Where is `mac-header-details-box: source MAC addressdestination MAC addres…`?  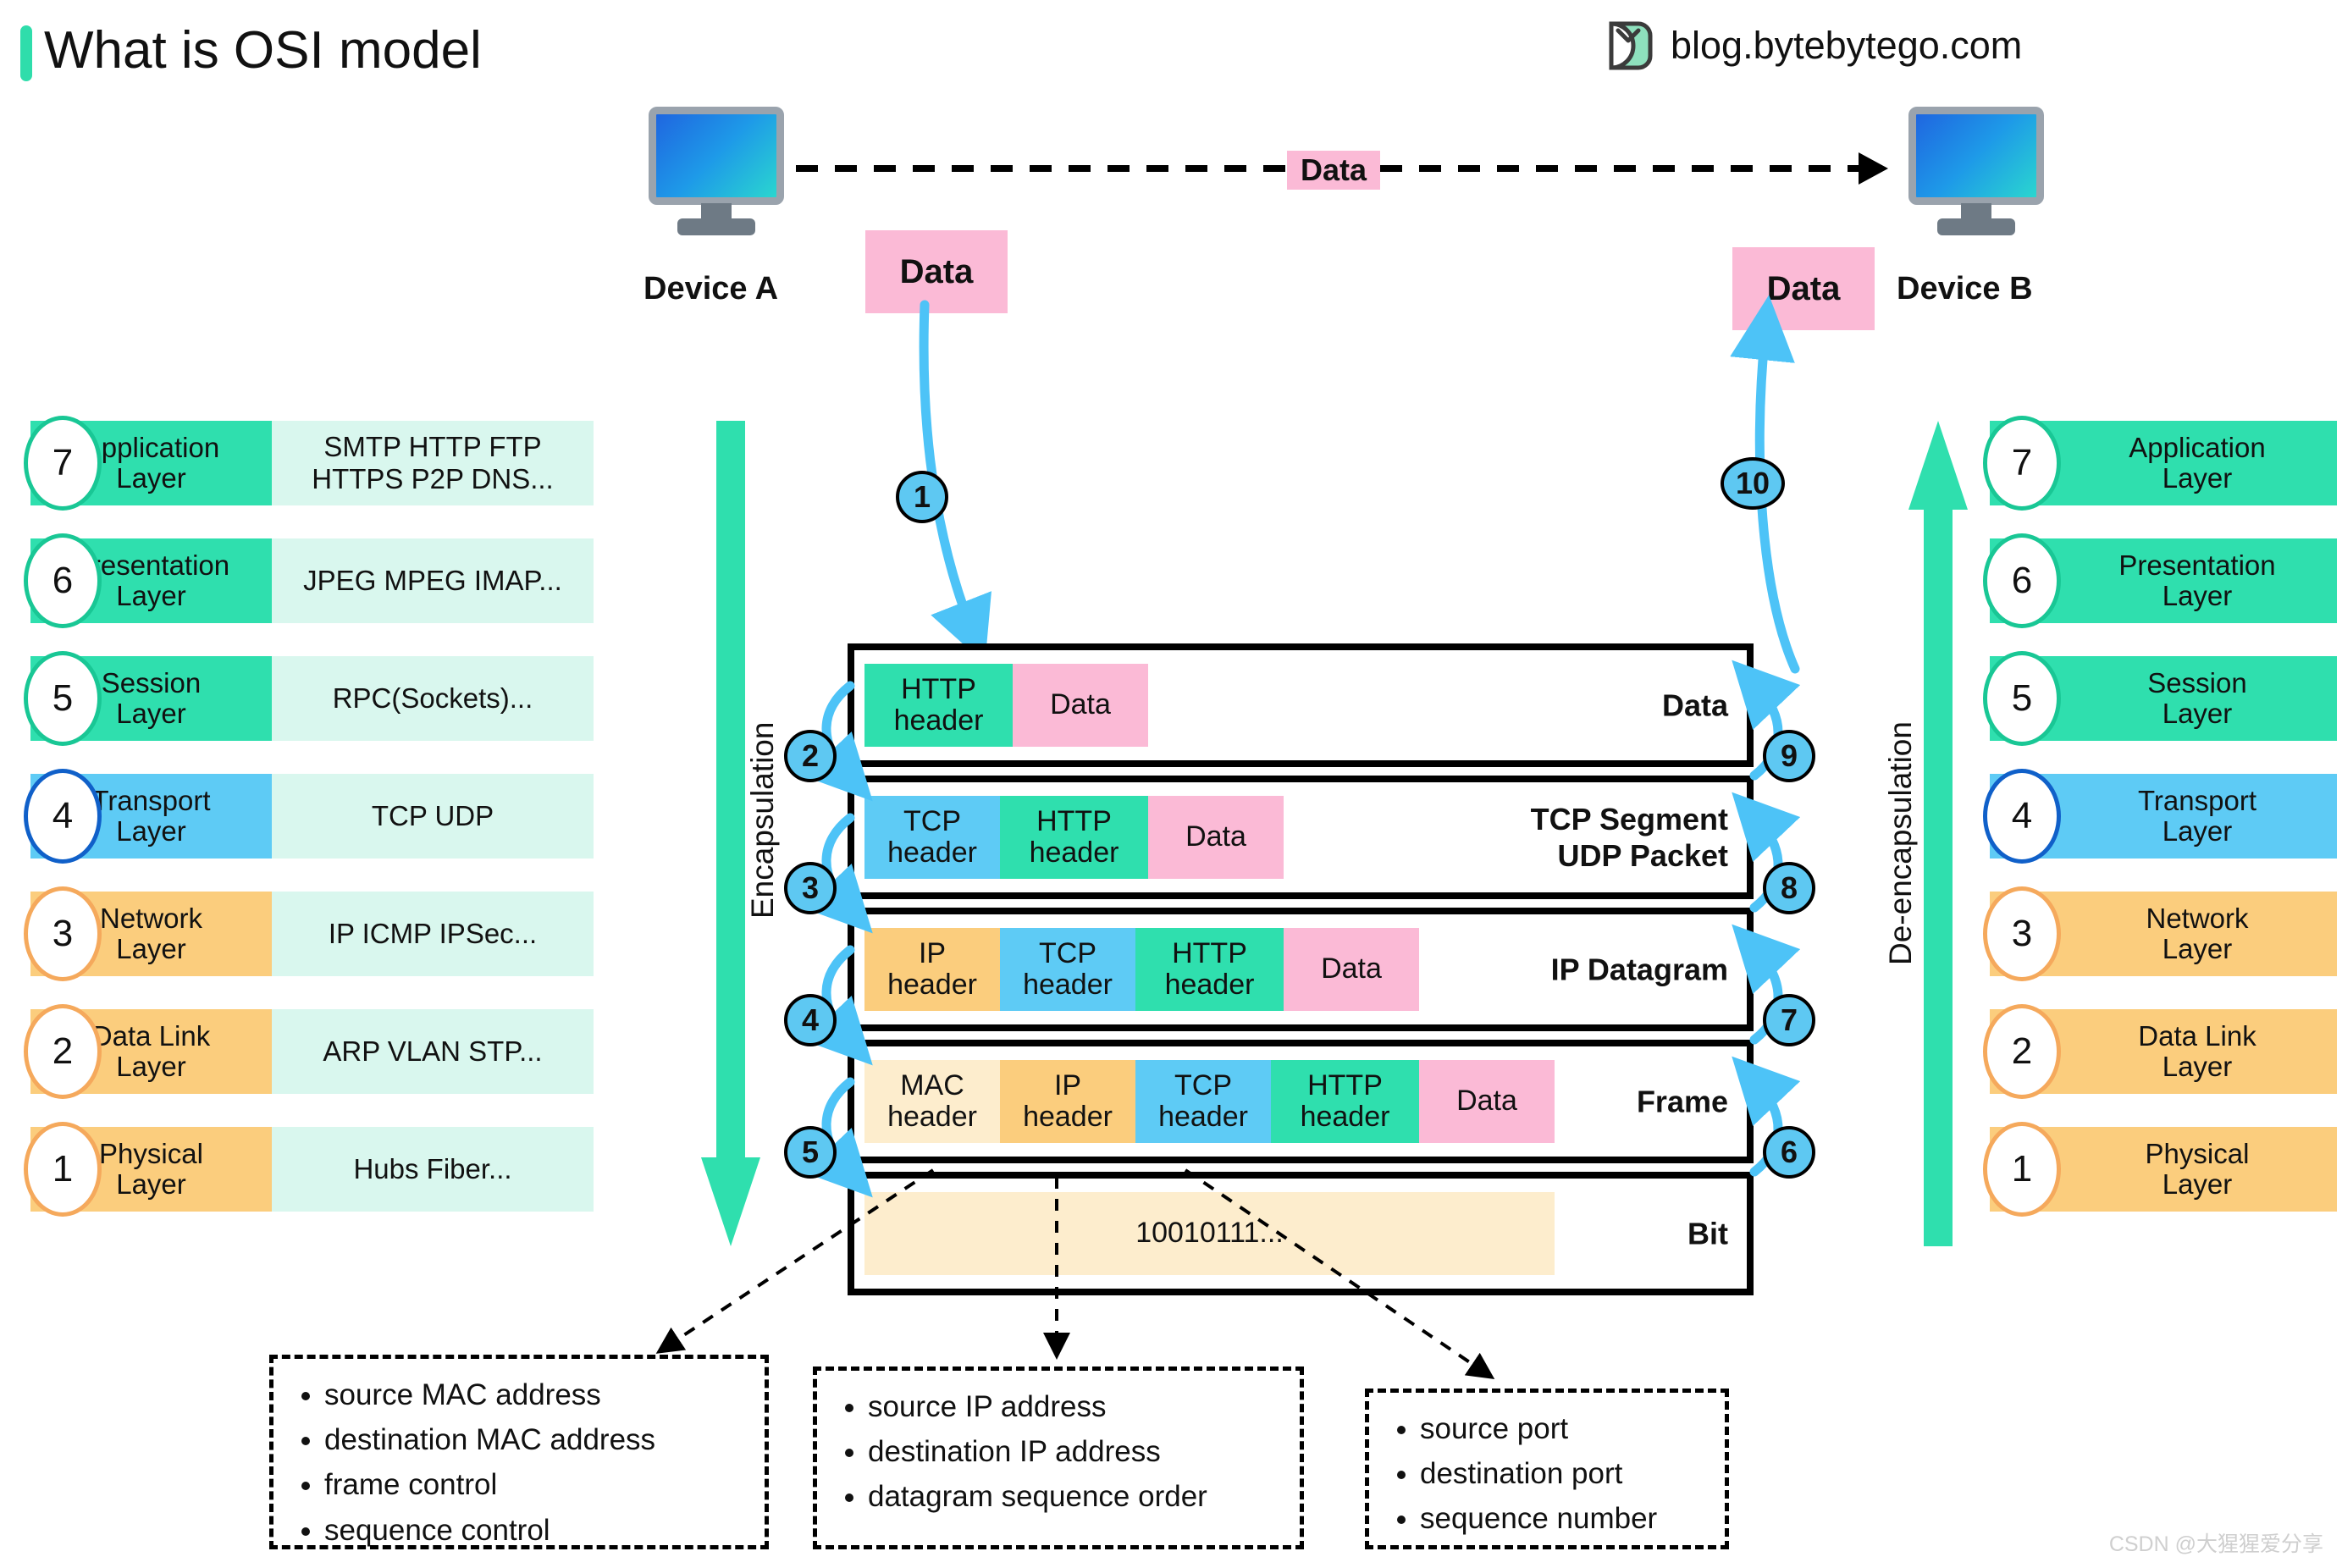
mac-header-details-box: source MAC addressdestination MAC addres… is located at coordinates (519, 1452).